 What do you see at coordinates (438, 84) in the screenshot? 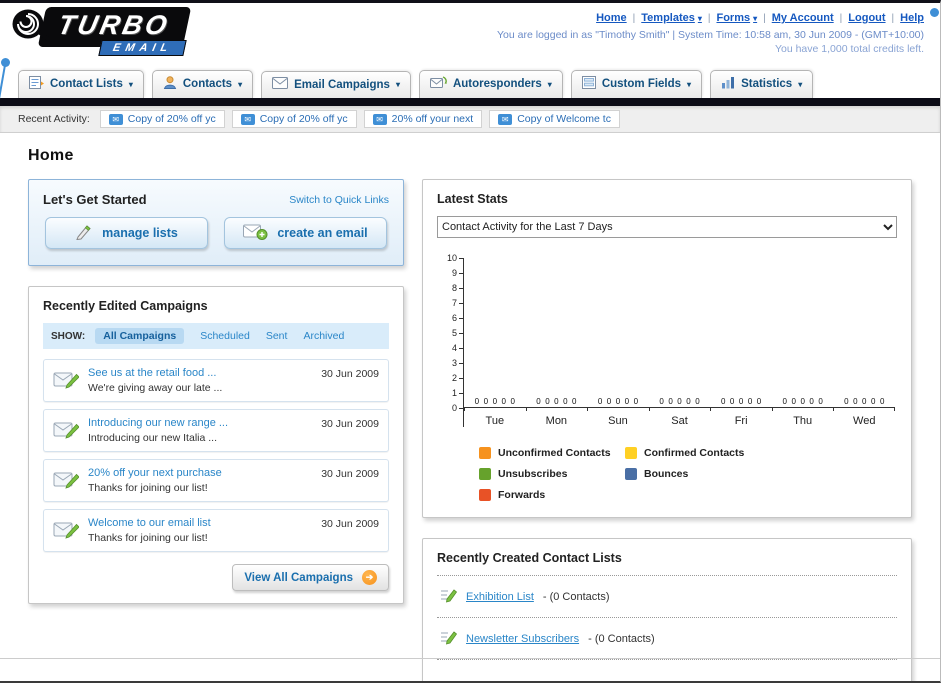
I see `autoresponders-icon` at bounding box center [438, 84].